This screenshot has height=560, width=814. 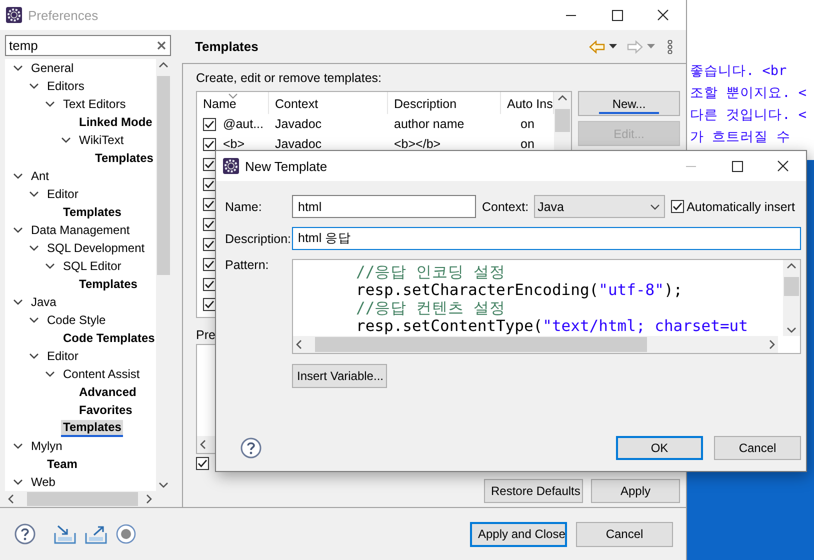 I want to click on tree-item: Code Templates, so click(x=108, y=338).